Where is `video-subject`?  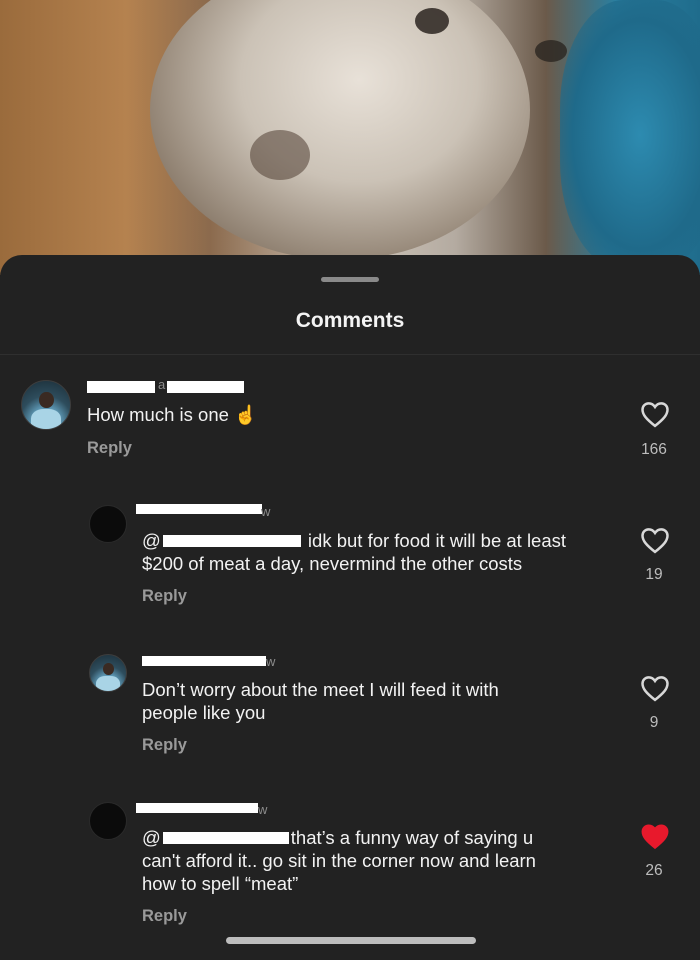 video-subject is located at coordinates (340, 130).